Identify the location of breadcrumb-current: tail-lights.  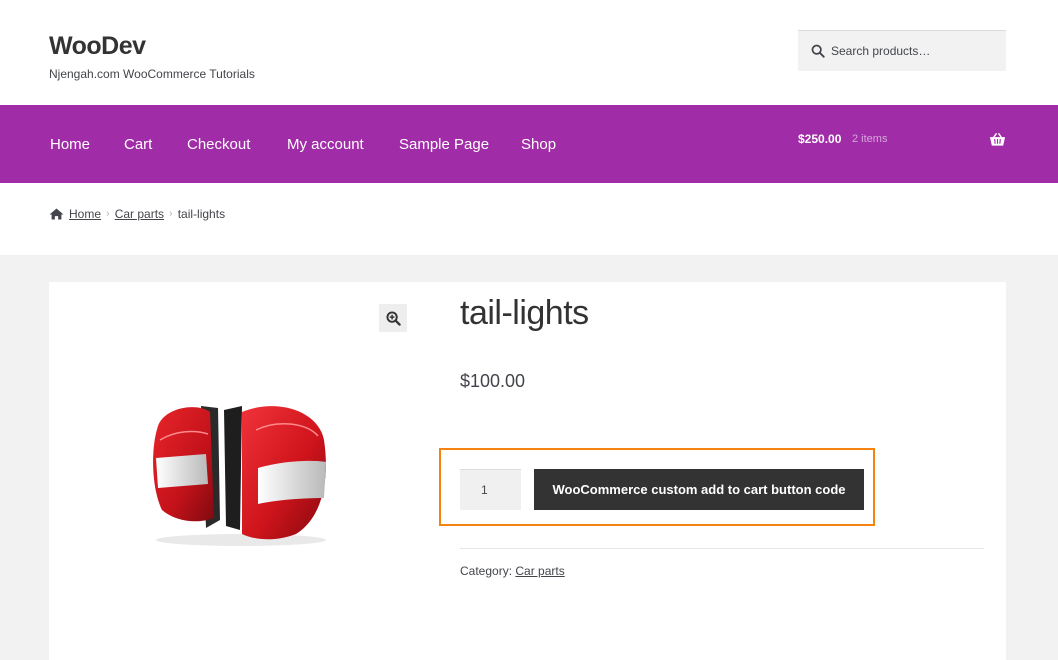
(201, 214).